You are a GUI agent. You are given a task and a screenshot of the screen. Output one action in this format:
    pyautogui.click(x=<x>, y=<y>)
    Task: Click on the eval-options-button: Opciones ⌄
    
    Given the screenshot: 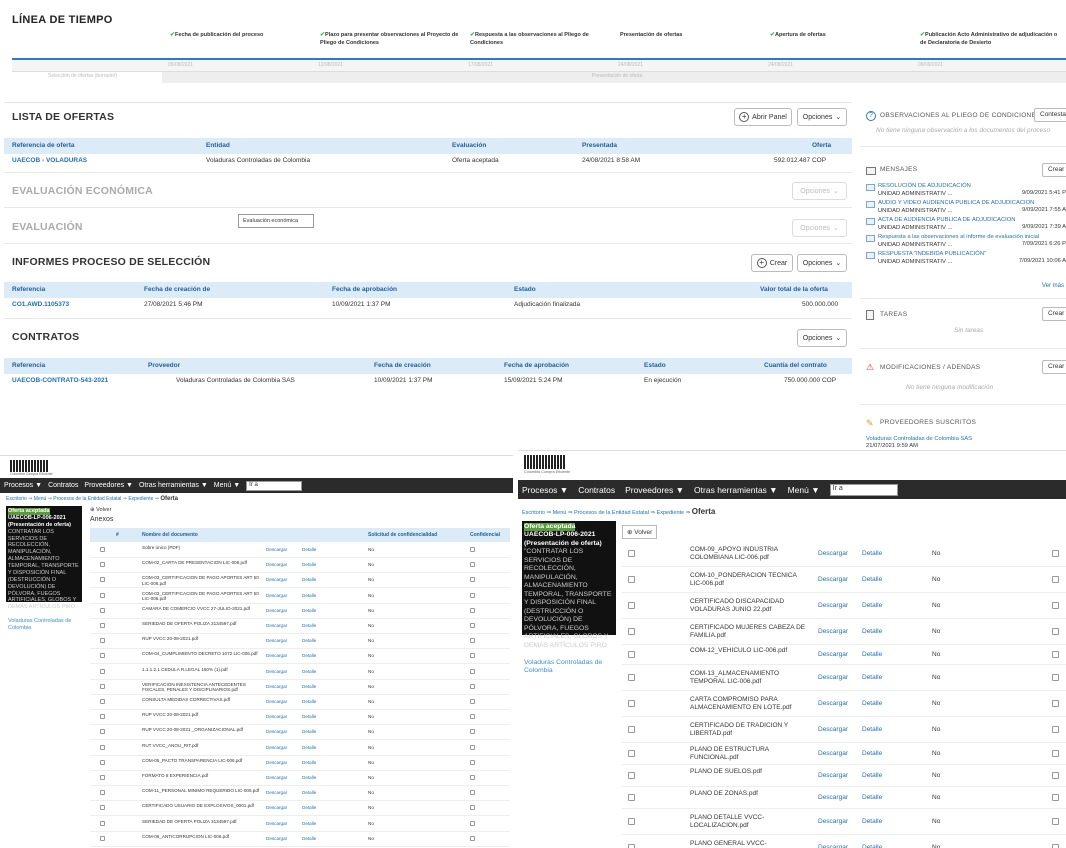 What is the action you would take?
    pyautogui.click(x=819, y=228)
    